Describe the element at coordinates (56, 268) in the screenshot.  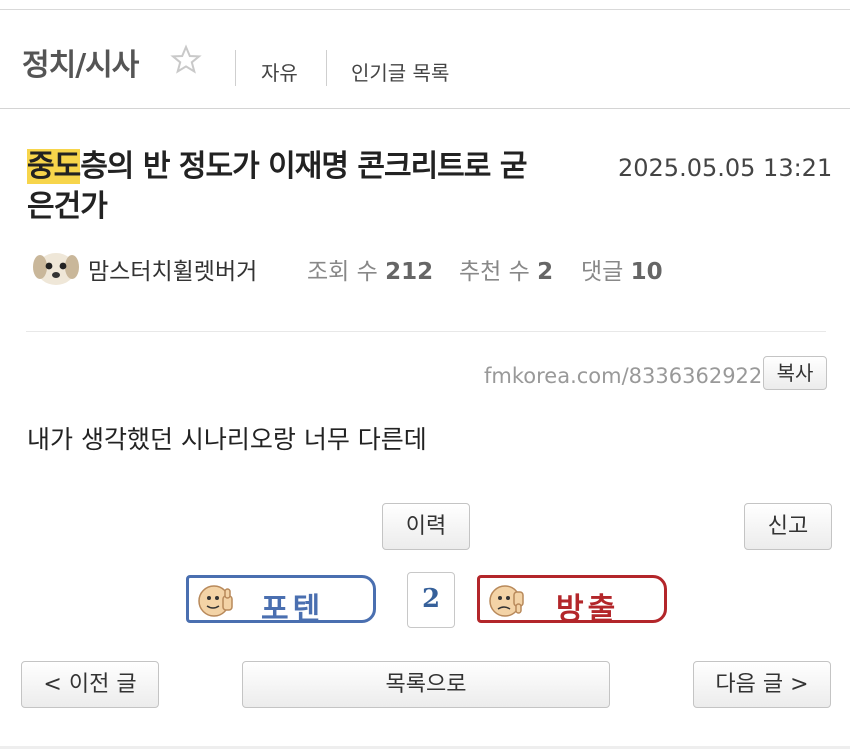
I see `author-avatar` at that location.